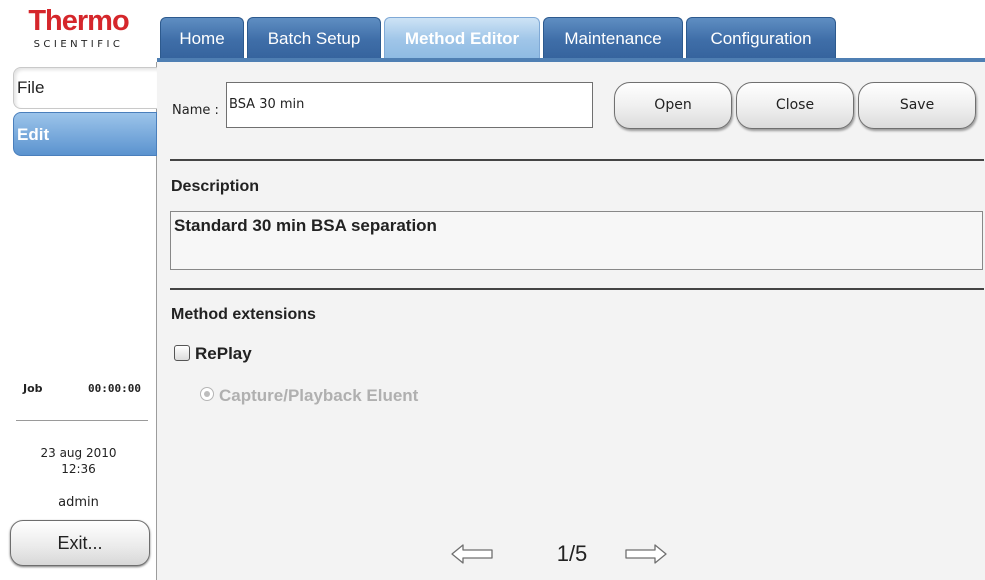 The height and width of the screenshot is (580, 985). What do you see at coordinates (33, 388) in the screenshot?
I see `job-label: Job` at bounding box center [33, 388].